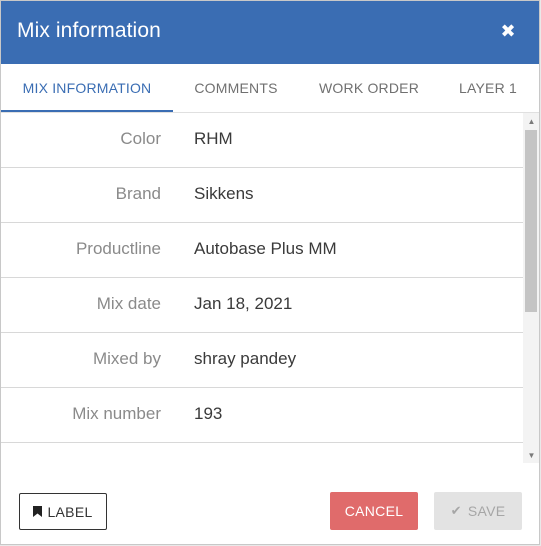 This screenshot has height=546, width=541. What do you see at coordinates (508, 31) in the screenshot?
I see `close-icon: ✖` at bounding box center [508, 31].